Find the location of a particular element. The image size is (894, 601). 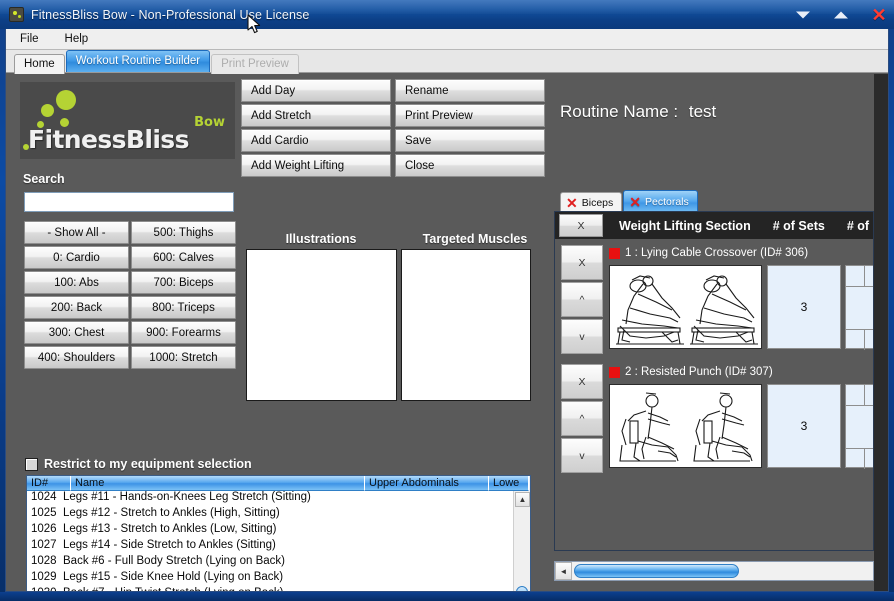

search-input is located at coordinates (129, 202).